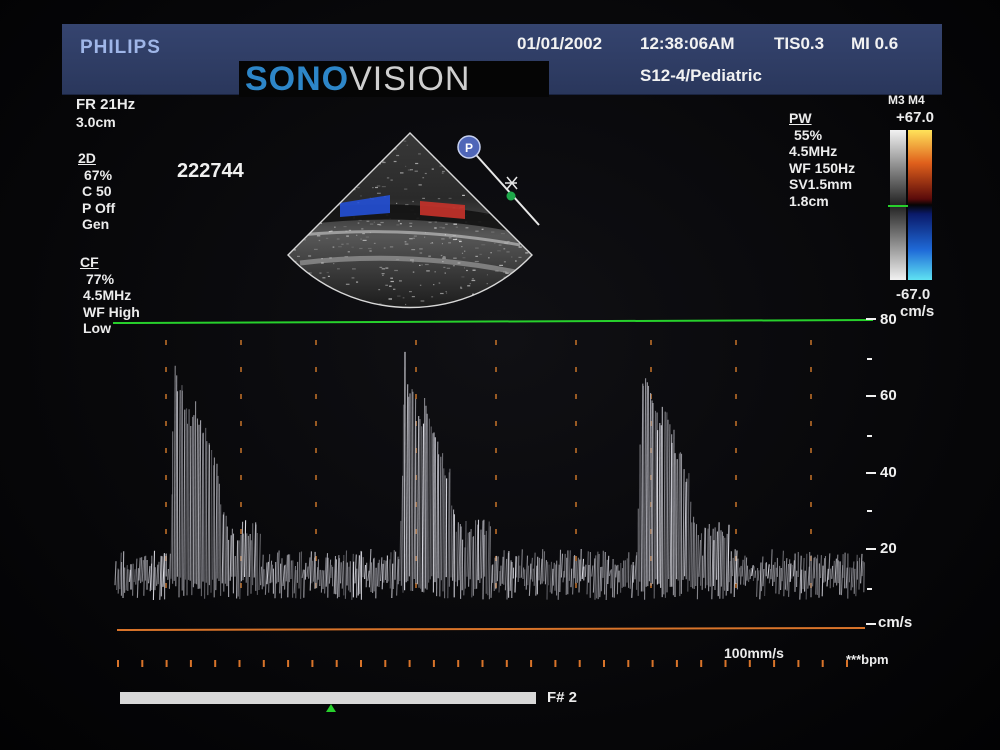  Describe the element at coordinates (297, 79) in the screenshot. I see `watermark-part-1: SONO` at that location.